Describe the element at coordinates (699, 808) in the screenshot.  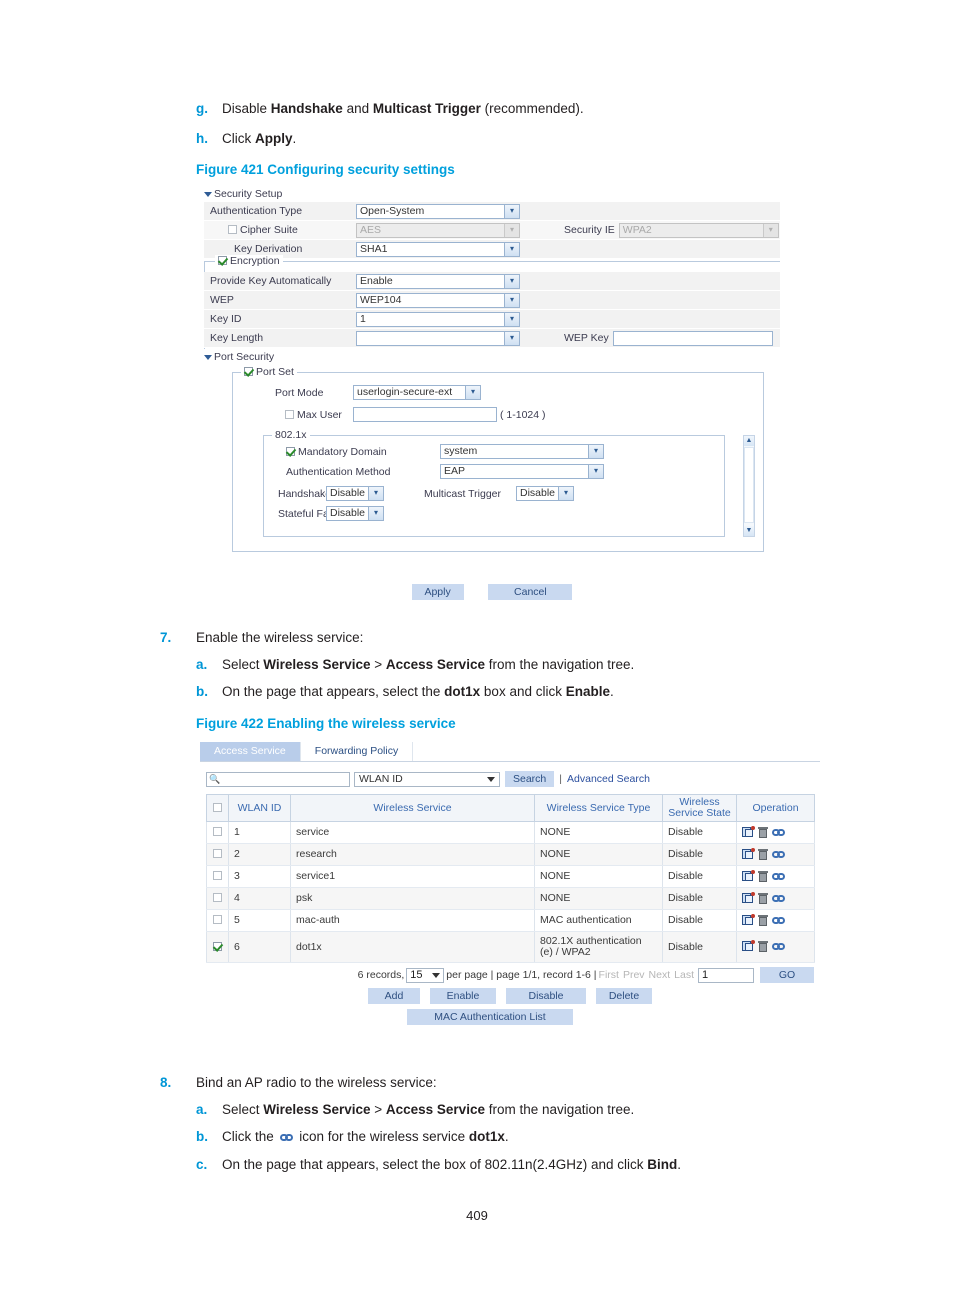
I see `header-wireless-service-state: Wireless Service State` at that location.